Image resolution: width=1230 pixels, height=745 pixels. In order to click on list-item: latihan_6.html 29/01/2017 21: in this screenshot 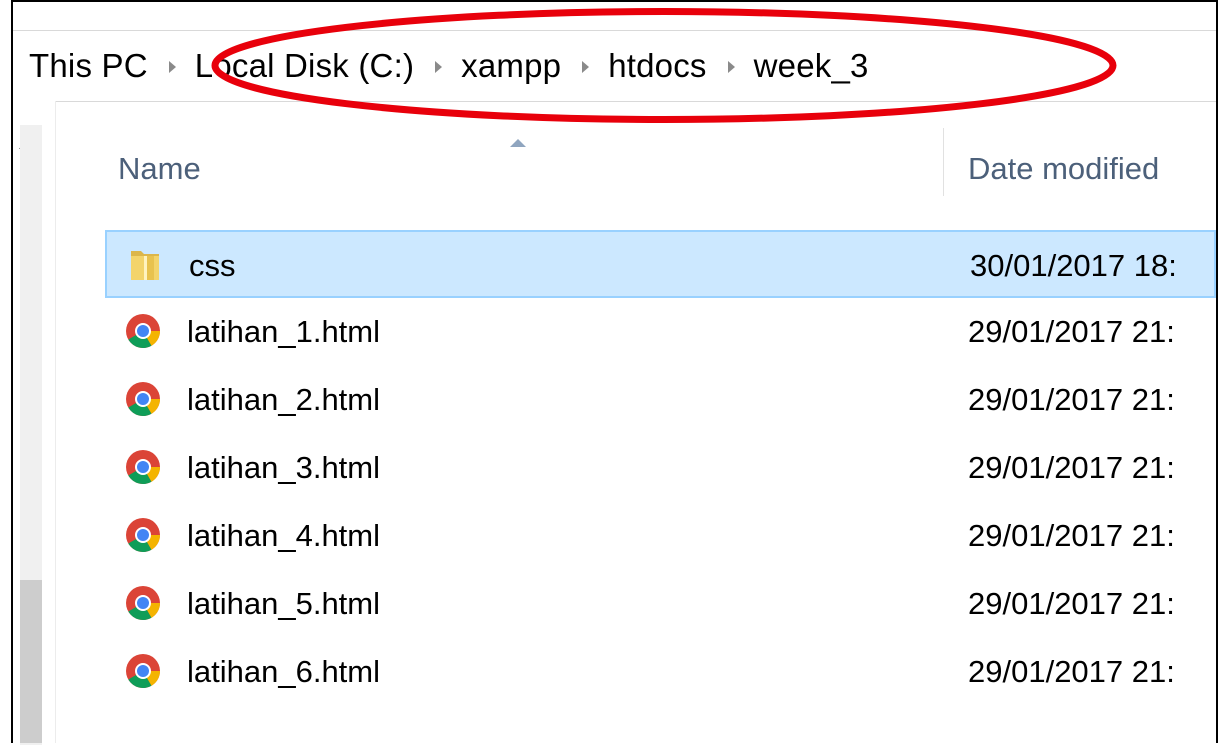, I will do `click(660, 672)`.